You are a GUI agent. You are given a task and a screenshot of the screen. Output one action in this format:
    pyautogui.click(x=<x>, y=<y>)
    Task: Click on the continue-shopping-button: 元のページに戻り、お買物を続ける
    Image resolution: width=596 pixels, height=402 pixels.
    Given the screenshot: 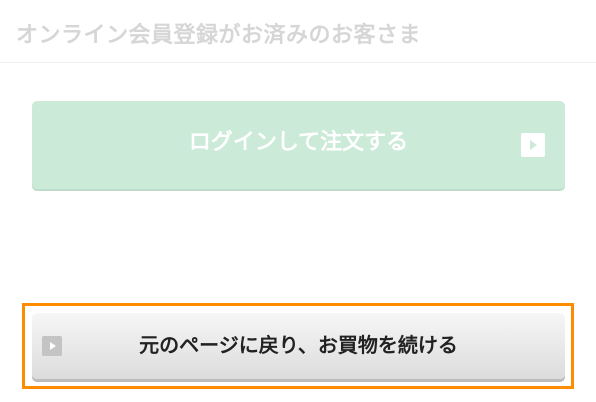 What is the action you would take?
    pyautogui.click(x=298, y=346)
    